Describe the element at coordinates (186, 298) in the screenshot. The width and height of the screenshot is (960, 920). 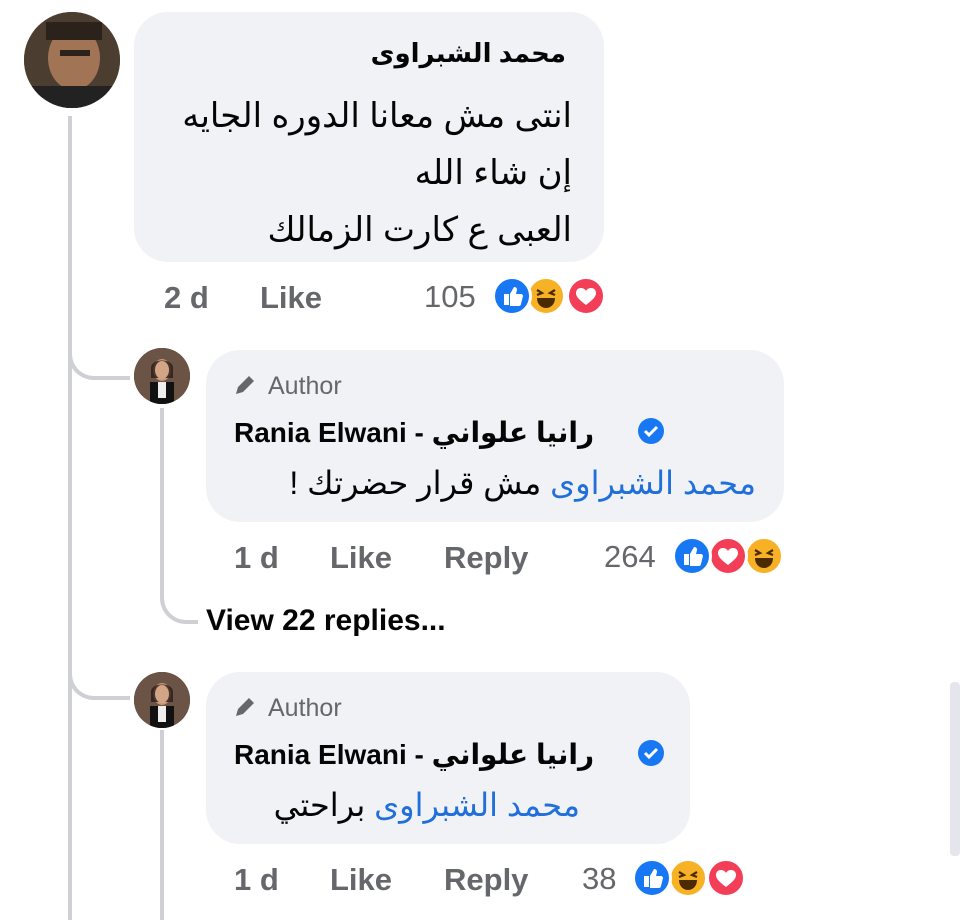
I see `comment-time: 2 d` at that location.